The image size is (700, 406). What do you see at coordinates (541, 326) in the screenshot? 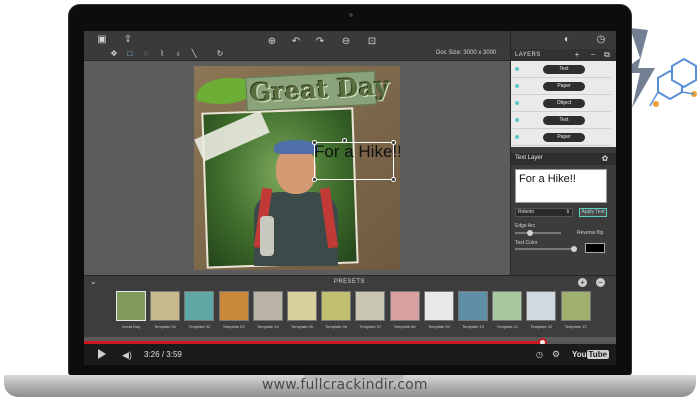
I see `preset-label: Template 12` at bounding box center [541, 326].